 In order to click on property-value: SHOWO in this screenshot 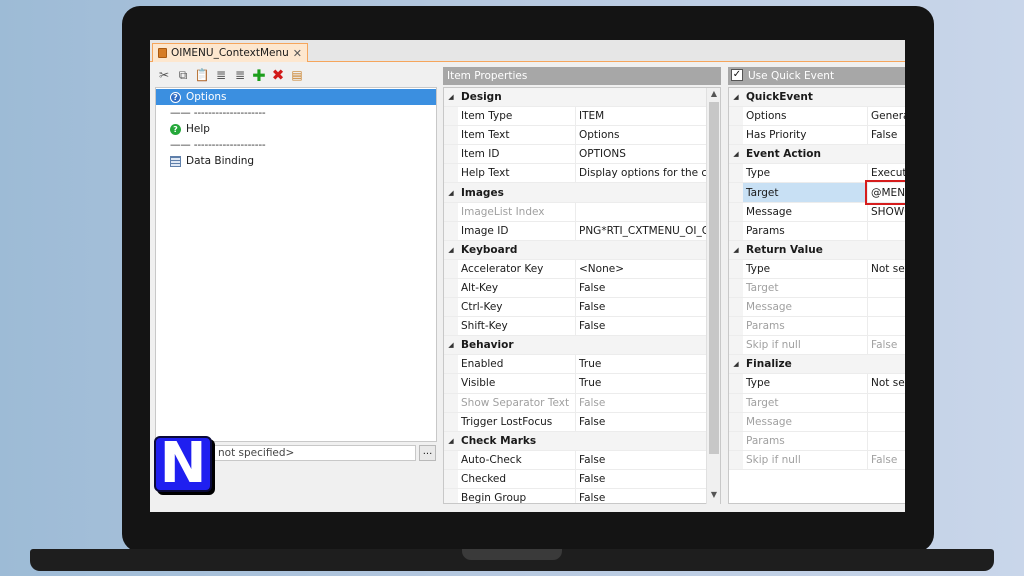, I will do `click(886, 212)`.